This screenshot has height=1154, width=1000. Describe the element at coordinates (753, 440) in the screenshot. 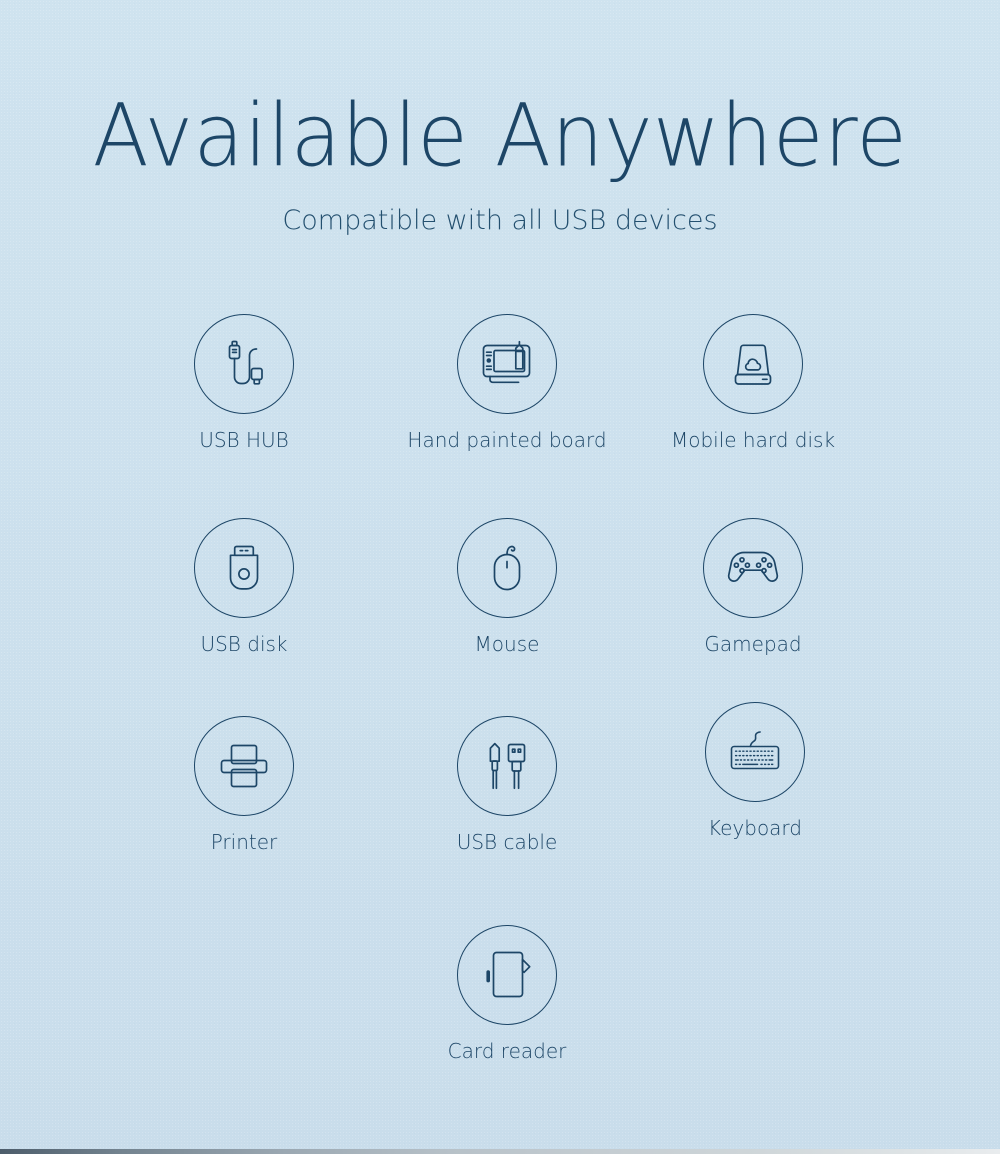

I see `device-label: Mobile hard disk` at that location.